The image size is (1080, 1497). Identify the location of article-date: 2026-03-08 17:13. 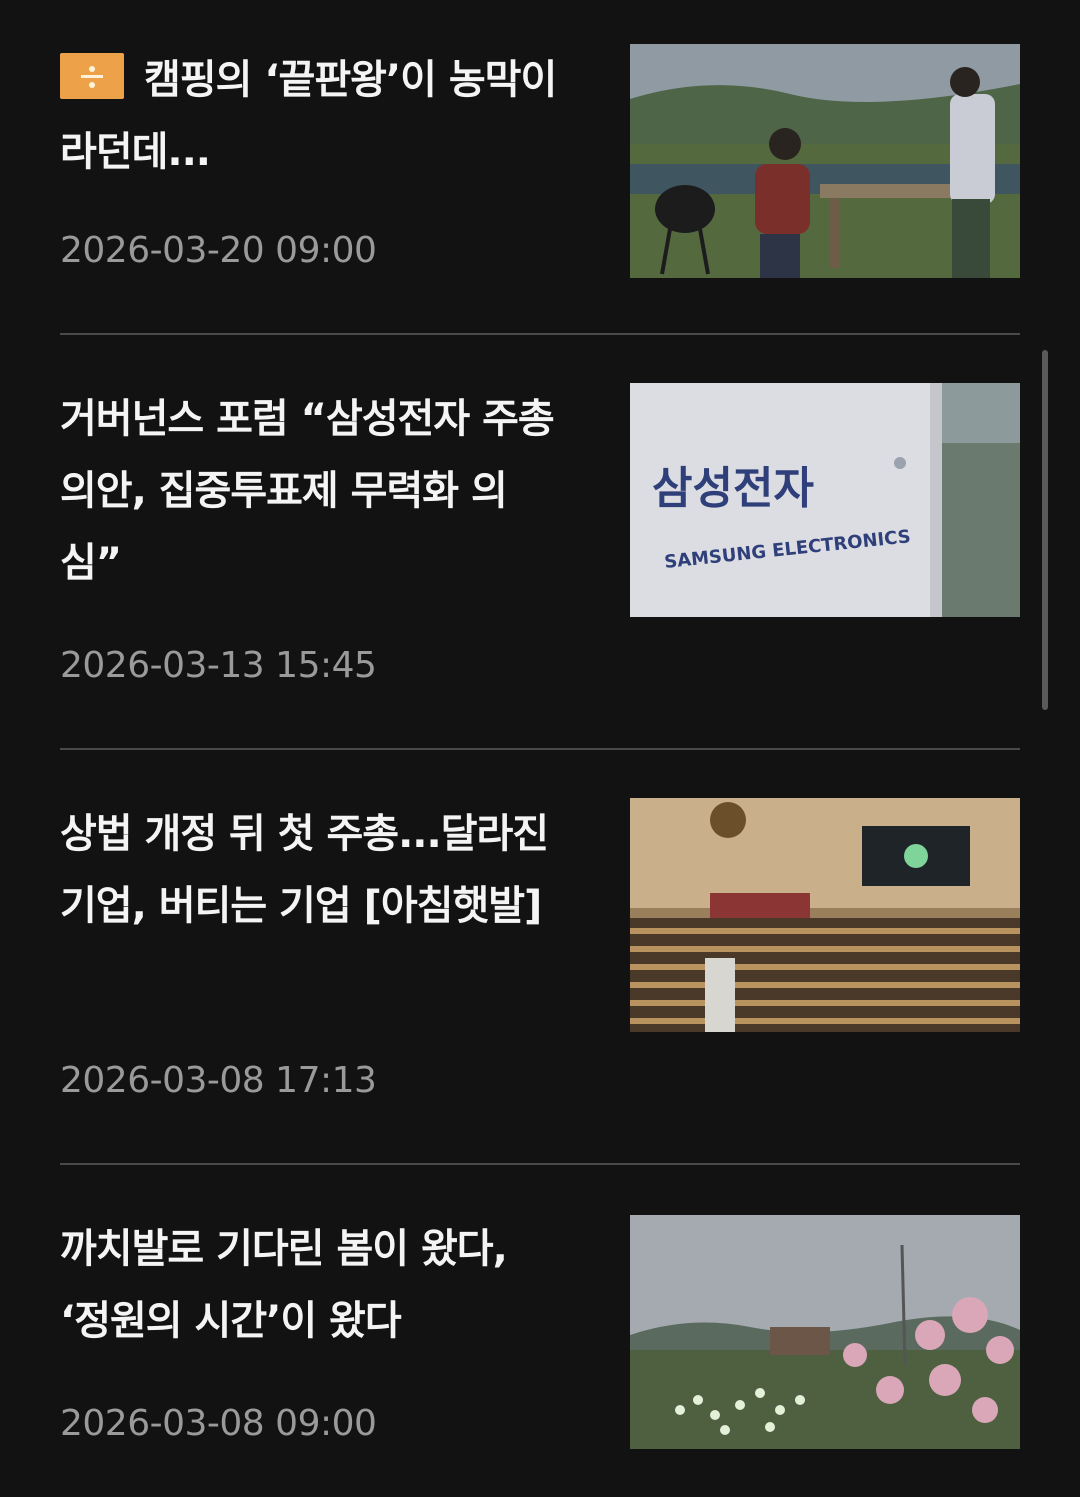
(218, 1080).